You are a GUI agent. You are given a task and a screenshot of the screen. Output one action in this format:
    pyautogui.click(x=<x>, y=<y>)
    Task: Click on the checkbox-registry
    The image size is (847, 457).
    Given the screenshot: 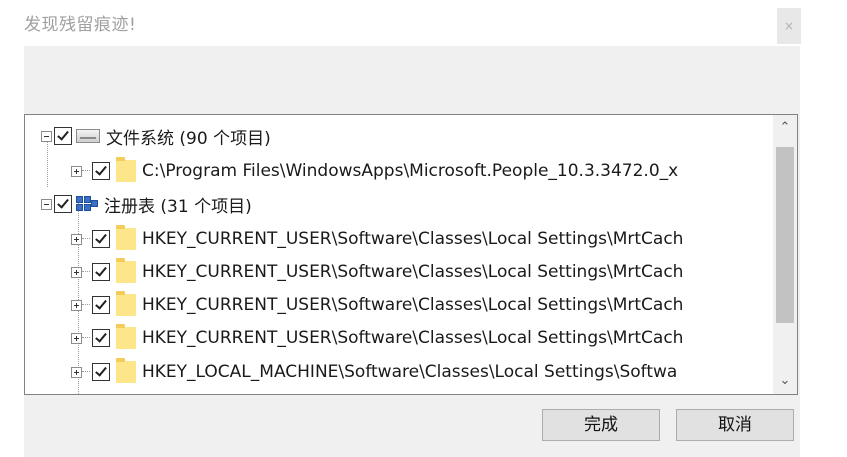 What is the action you would take?
    pyautogui.click(x=63, y=204)
    